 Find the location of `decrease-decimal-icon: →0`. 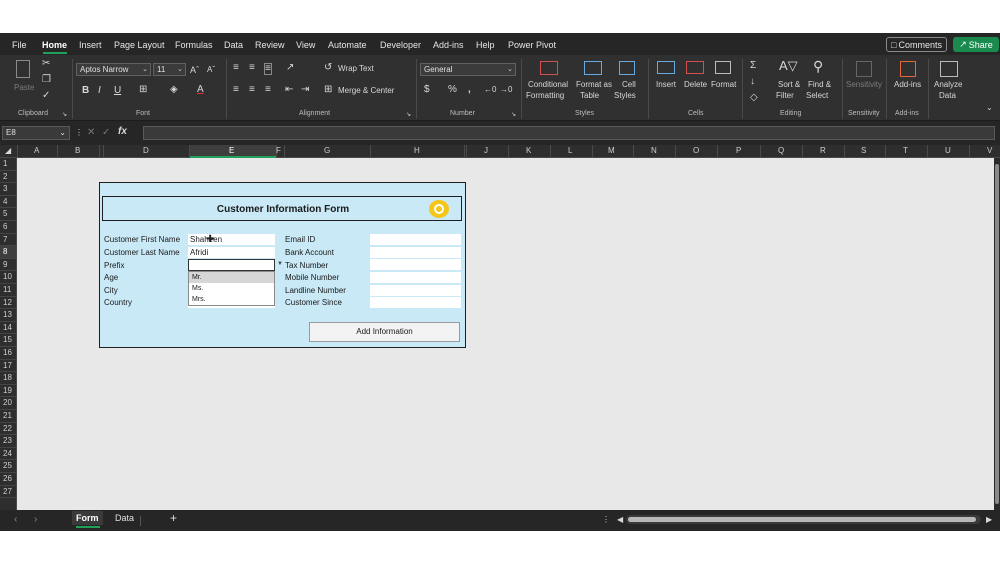

decrease-decimal-icon: →0 is located at coordinates (506, 90).